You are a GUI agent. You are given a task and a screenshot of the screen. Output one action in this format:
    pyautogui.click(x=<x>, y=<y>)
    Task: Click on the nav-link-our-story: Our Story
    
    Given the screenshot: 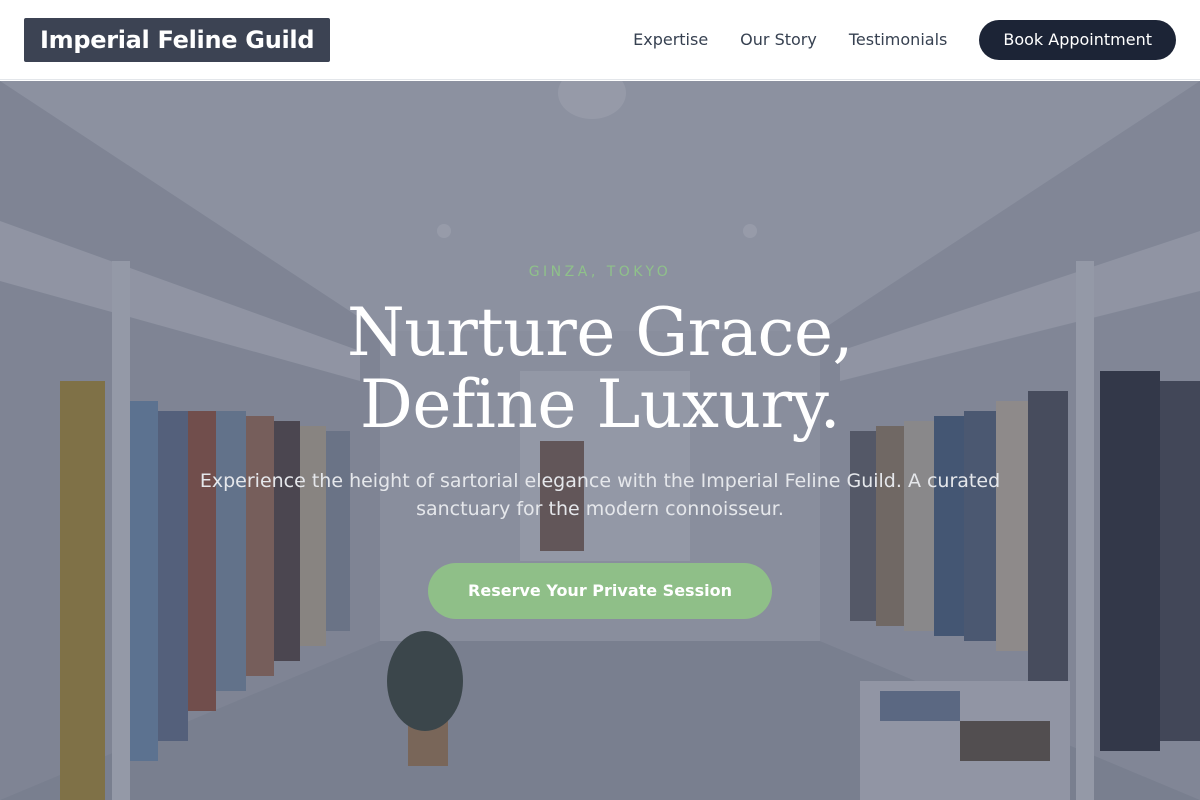 What is the action you would take?
    pyautogui.click(x=778, y=39)
    